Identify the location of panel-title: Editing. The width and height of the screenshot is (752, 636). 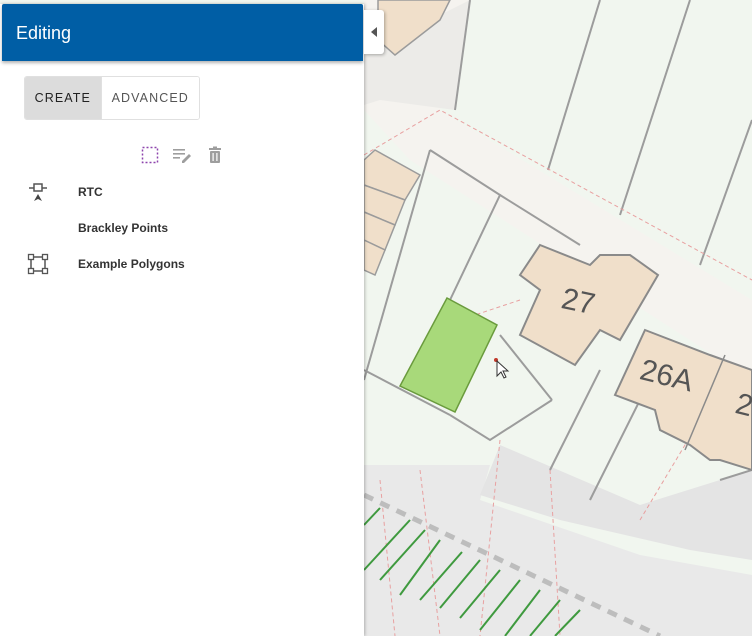
(44, 33).